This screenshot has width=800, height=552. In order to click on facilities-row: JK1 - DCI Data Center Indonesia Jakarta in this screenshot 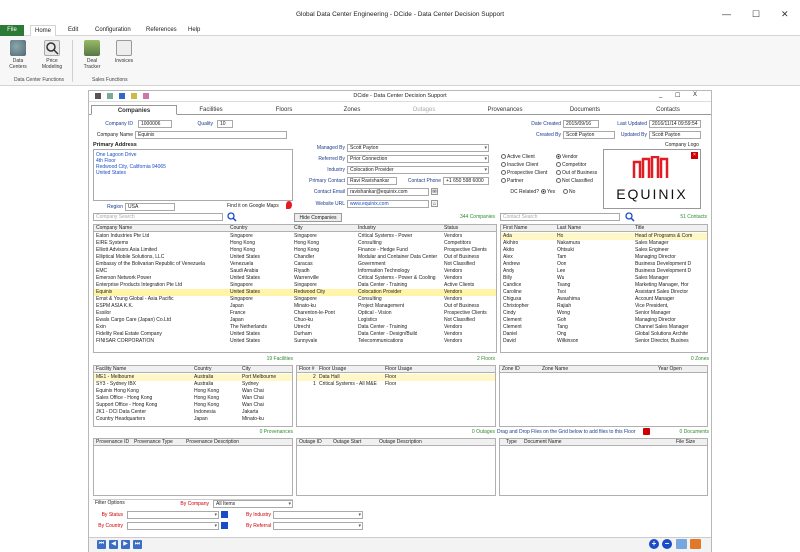, I will do `click(193, 412)`.